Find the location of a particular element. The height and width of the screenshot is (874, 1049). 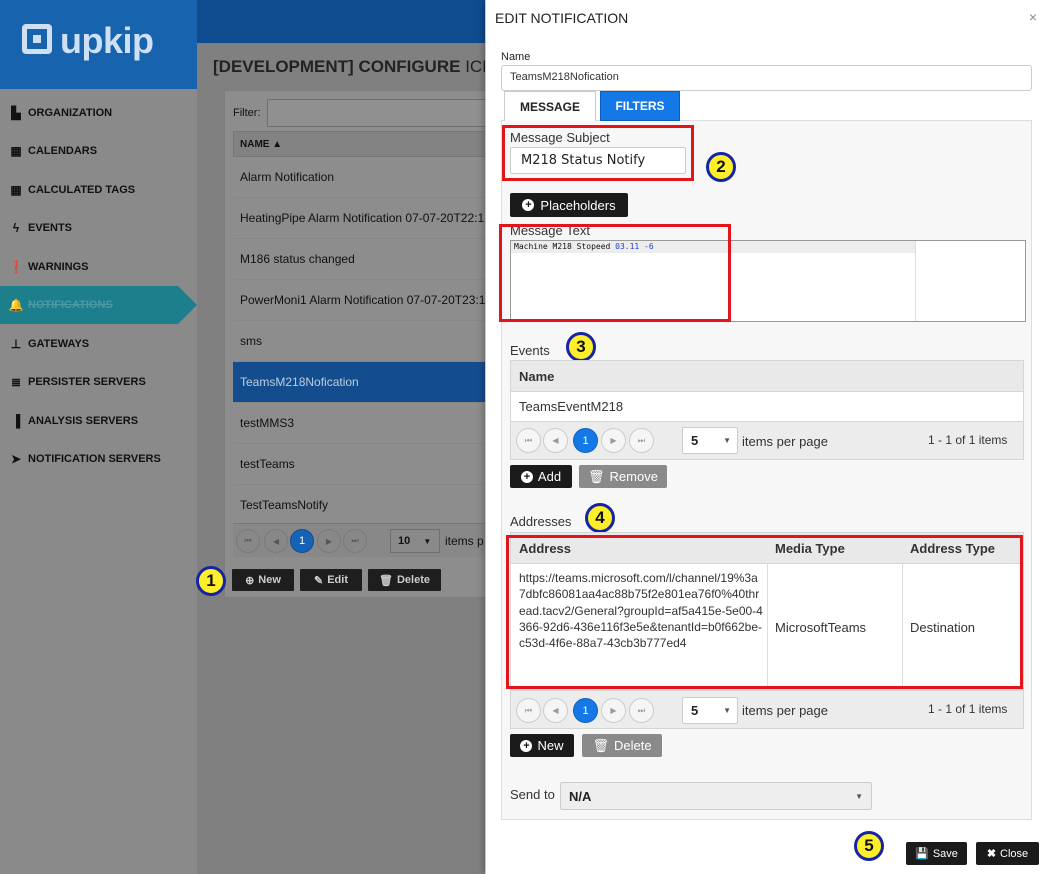

dialog-title: EDIT NOTIFICATION is located at coordinates (562, 18).